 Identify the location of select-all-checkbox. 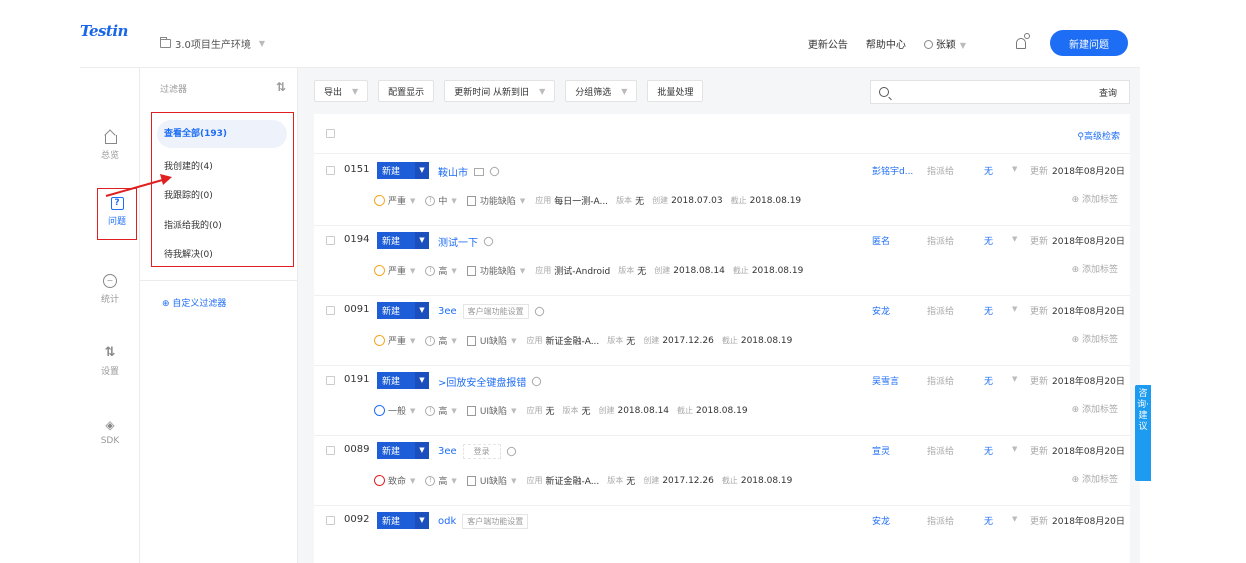
(330, 133).